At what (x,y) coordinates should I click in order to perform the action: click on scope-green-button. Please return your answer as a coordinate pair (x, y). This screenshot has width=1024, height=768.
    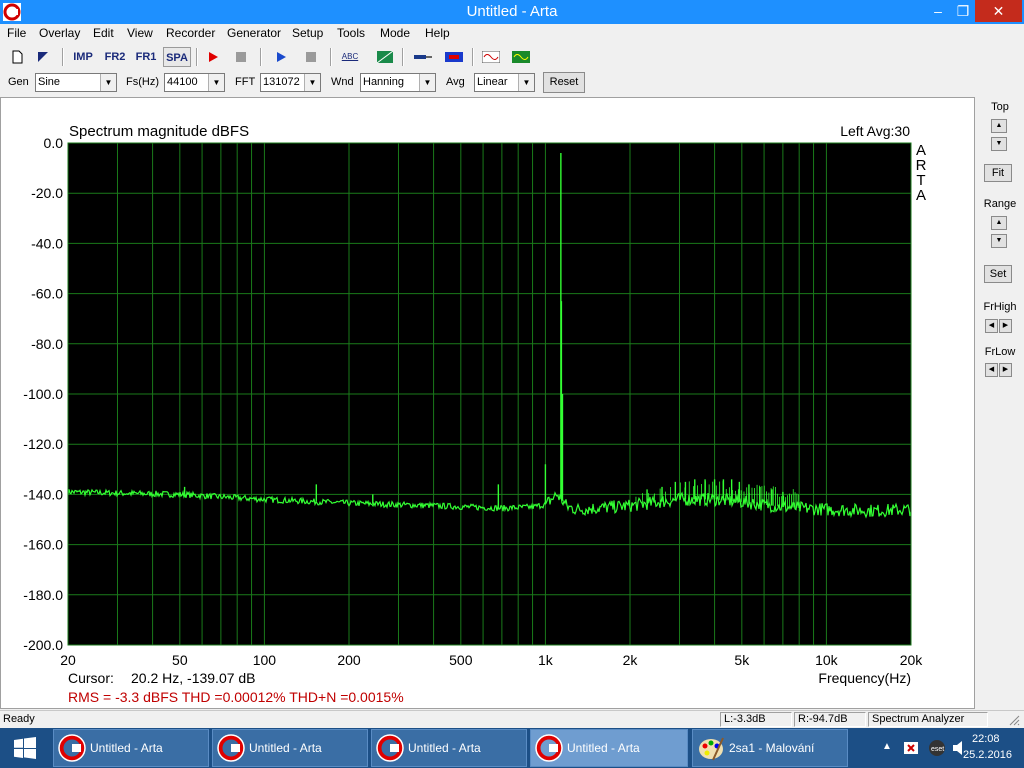
    Looking at the image, I should click on (521, 57).